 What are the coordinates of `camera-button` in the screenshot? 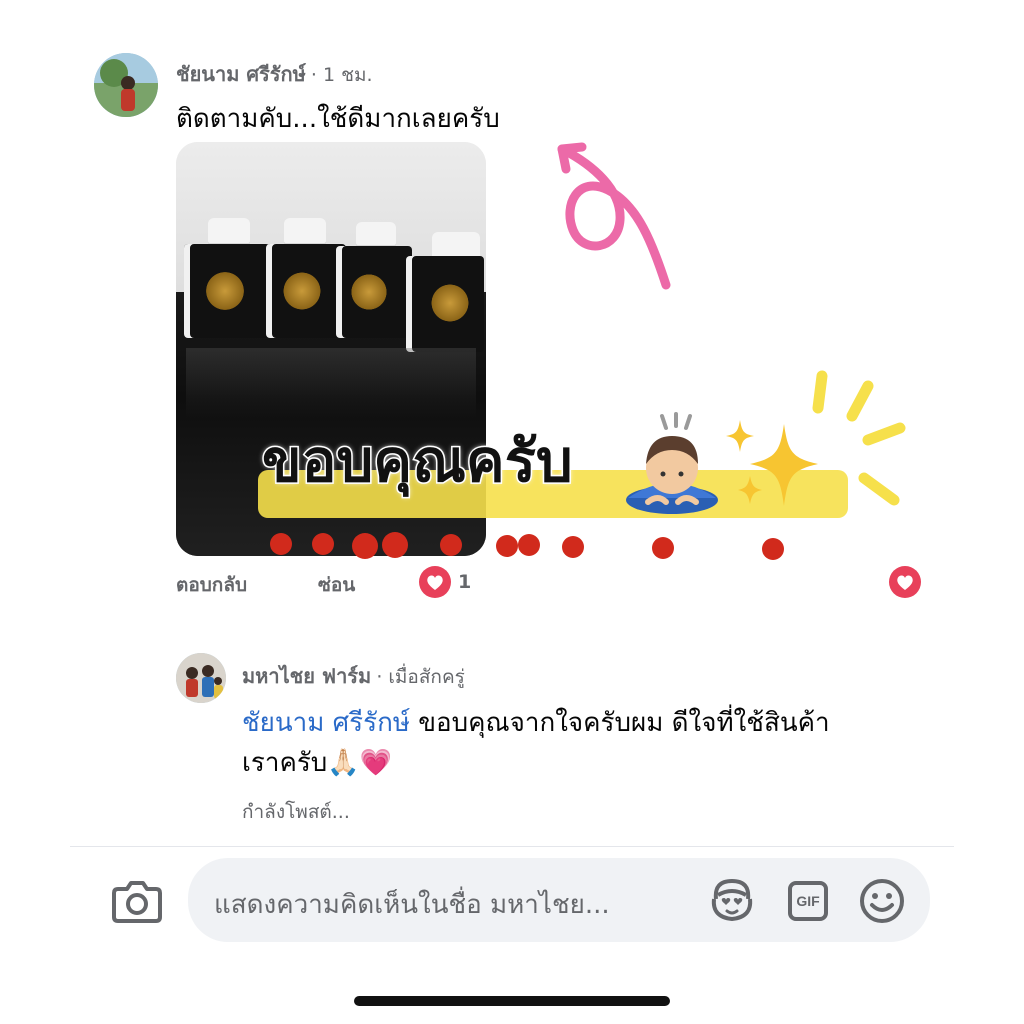 It's located at (137, 901).